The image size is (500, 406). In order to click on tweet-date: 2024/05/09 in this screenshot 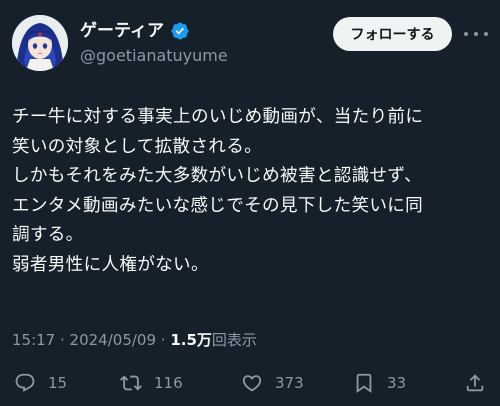, I will do `click(113, 340)`.